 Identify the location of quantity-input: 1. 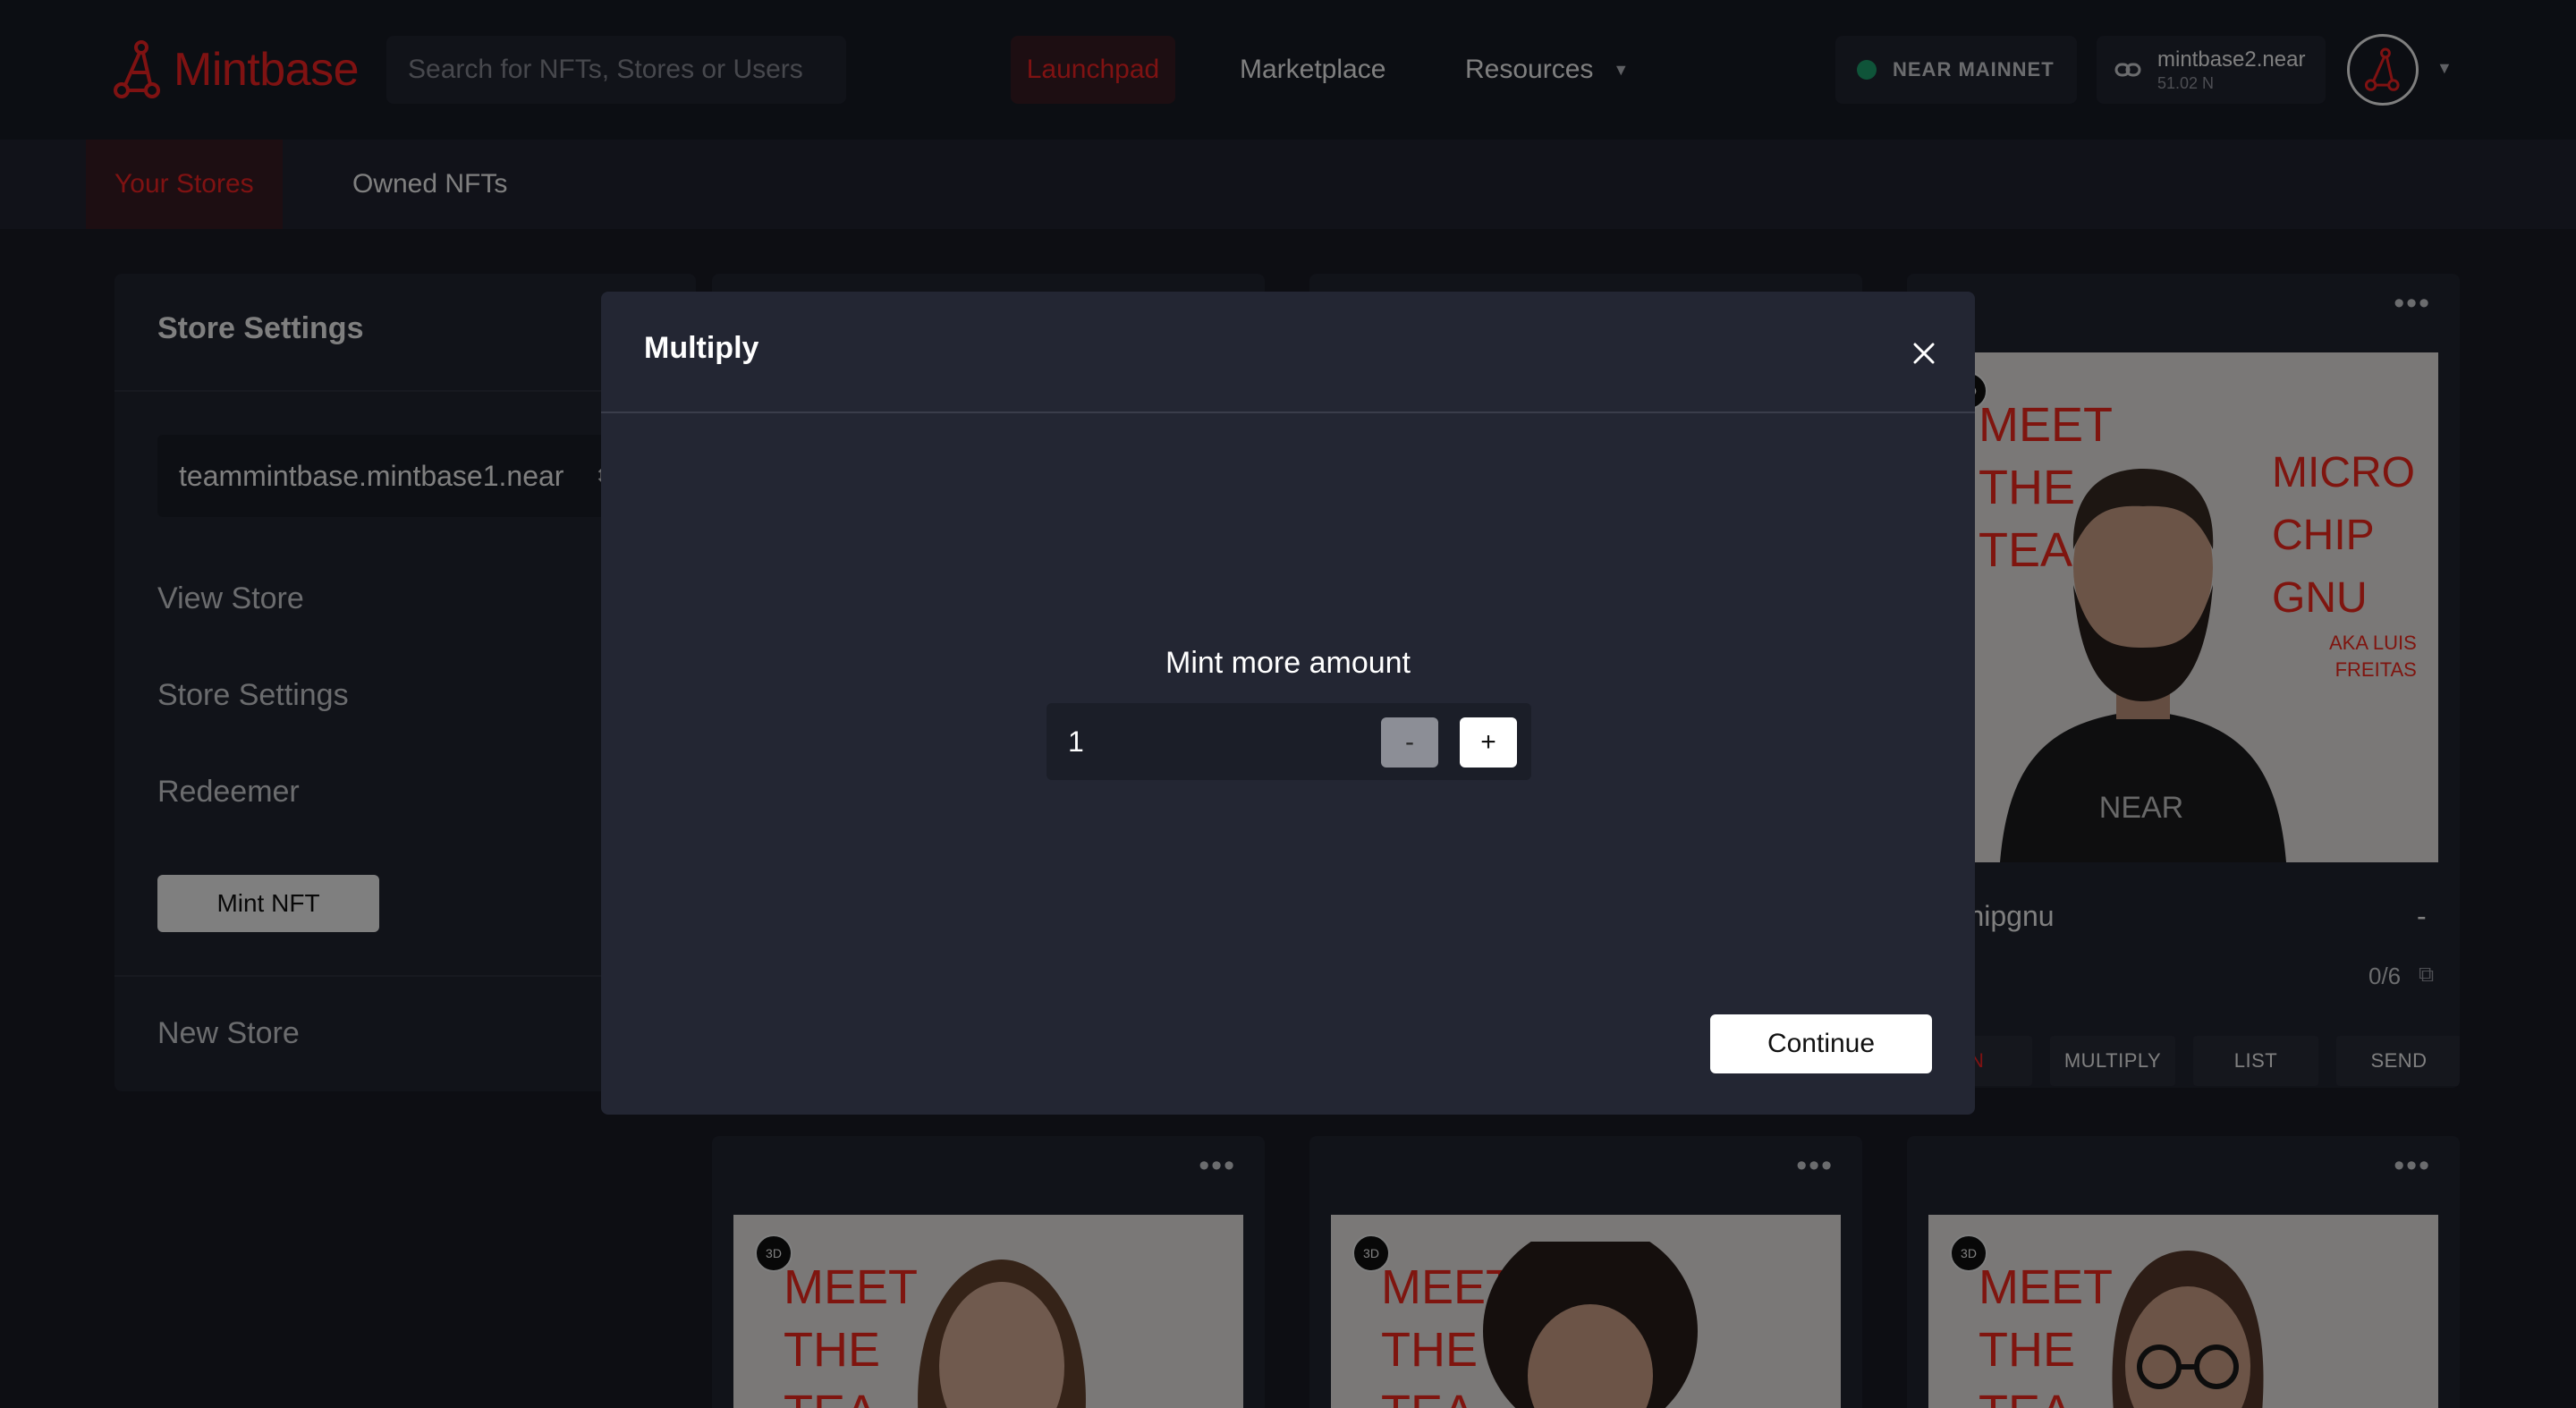
(1076, 741).